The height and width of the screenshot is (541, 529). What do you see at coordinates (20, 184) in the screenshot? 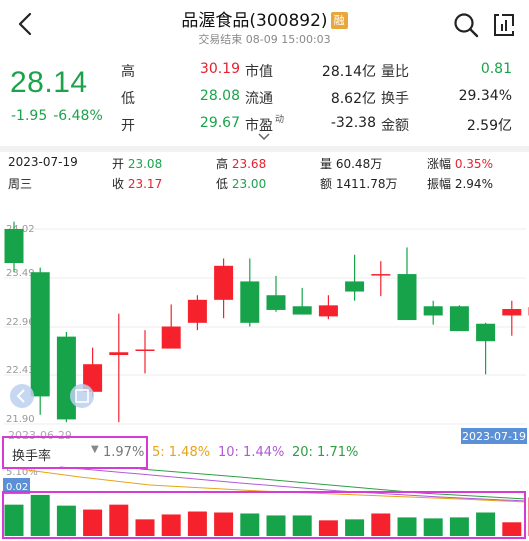
I see `info-weekday: 周三` at bounding box center [20, 184].